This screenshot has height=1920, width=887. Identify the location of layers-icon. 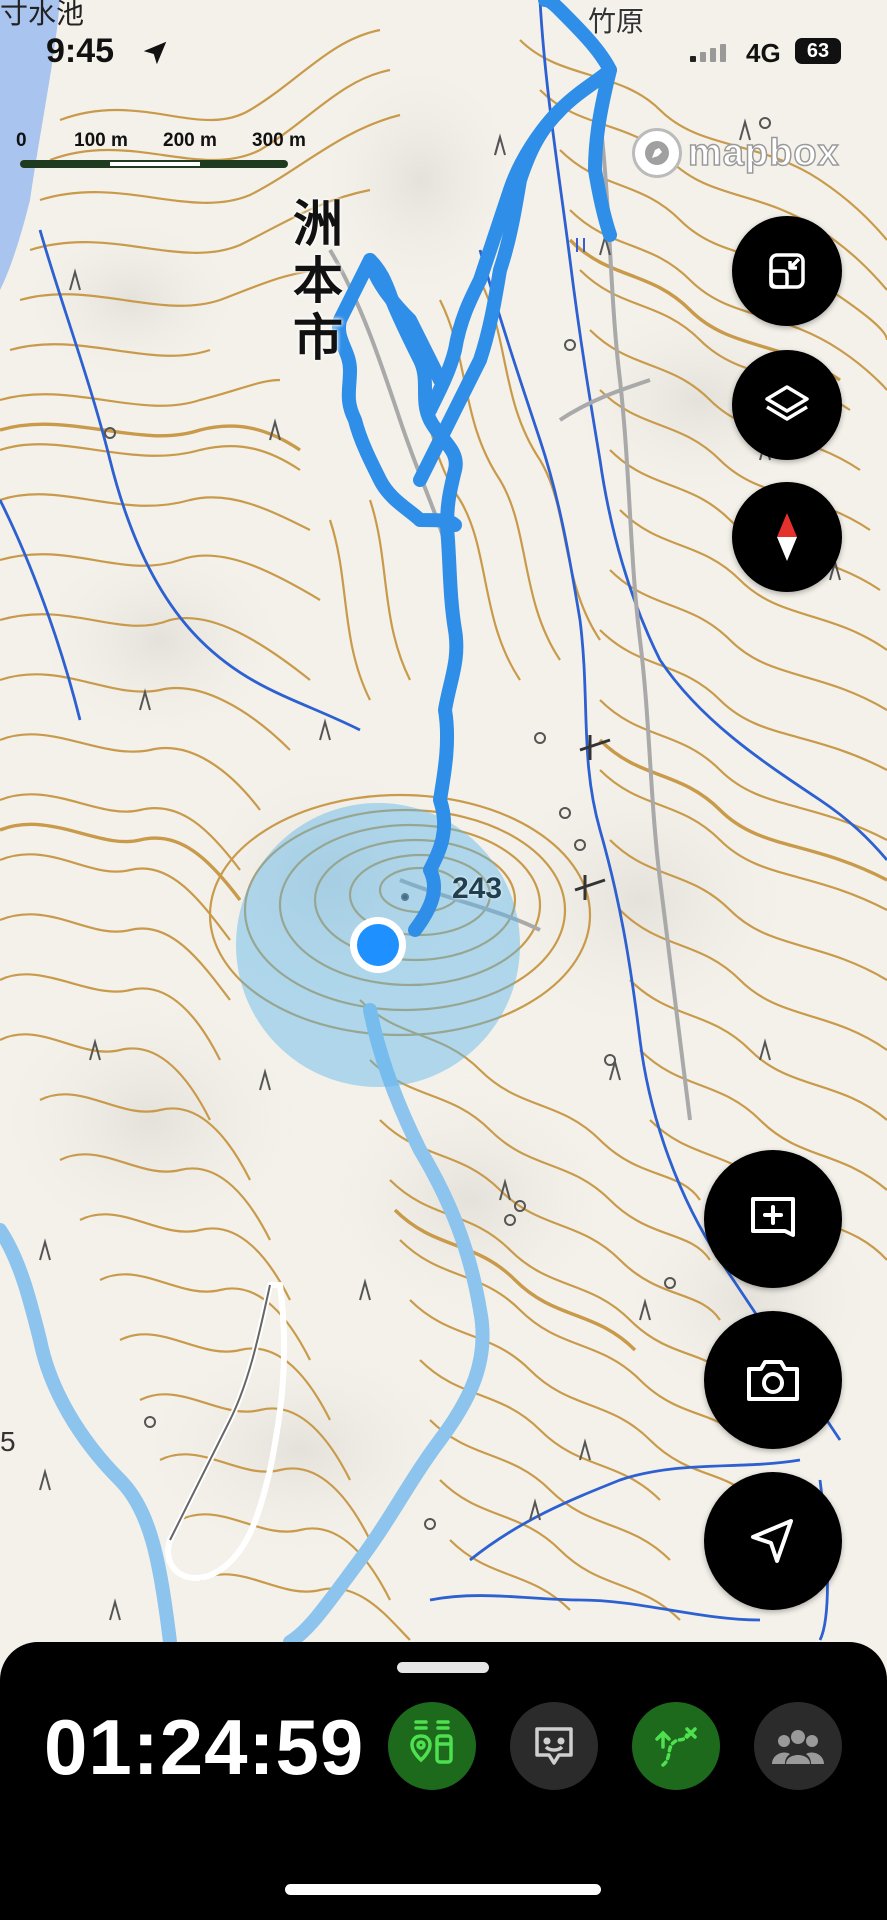
(787, 403).